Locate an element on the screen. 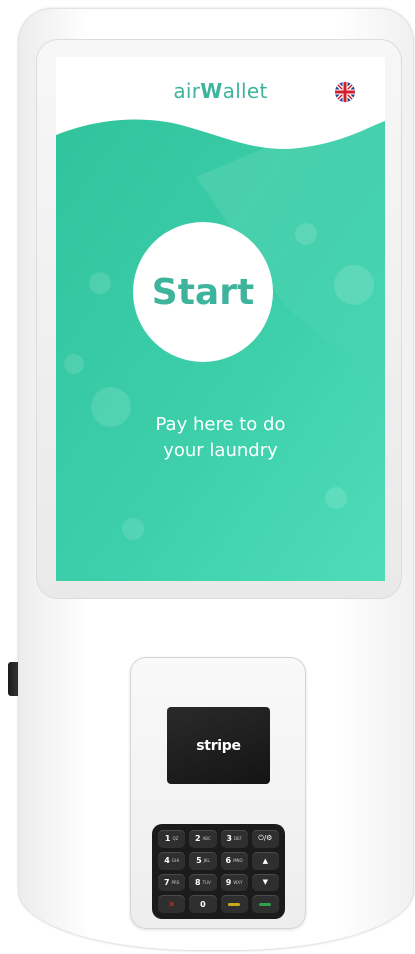 This screenshot has height=954, width=415. key-down: ▼ is located at coordinates (265, 882).